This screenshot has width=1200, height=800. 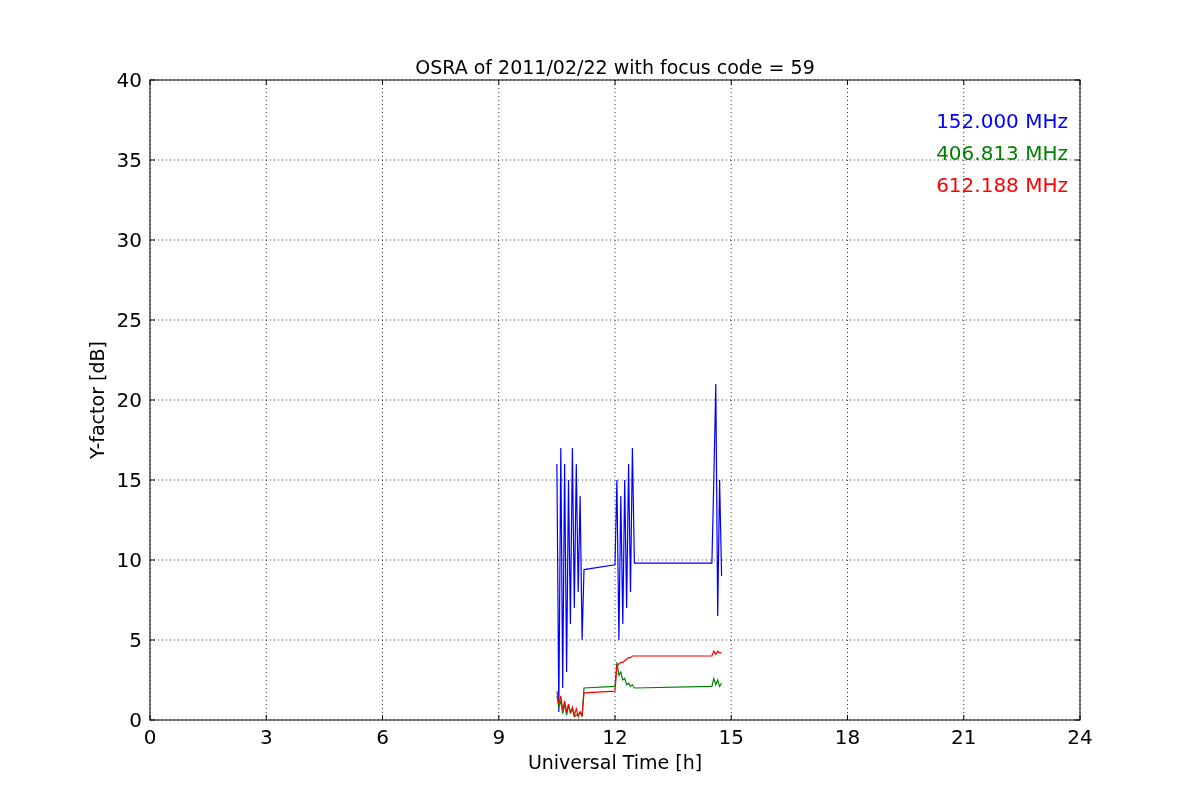 I want to click on x-axis-label: Universal Time [h], so click(x=615, y=762).